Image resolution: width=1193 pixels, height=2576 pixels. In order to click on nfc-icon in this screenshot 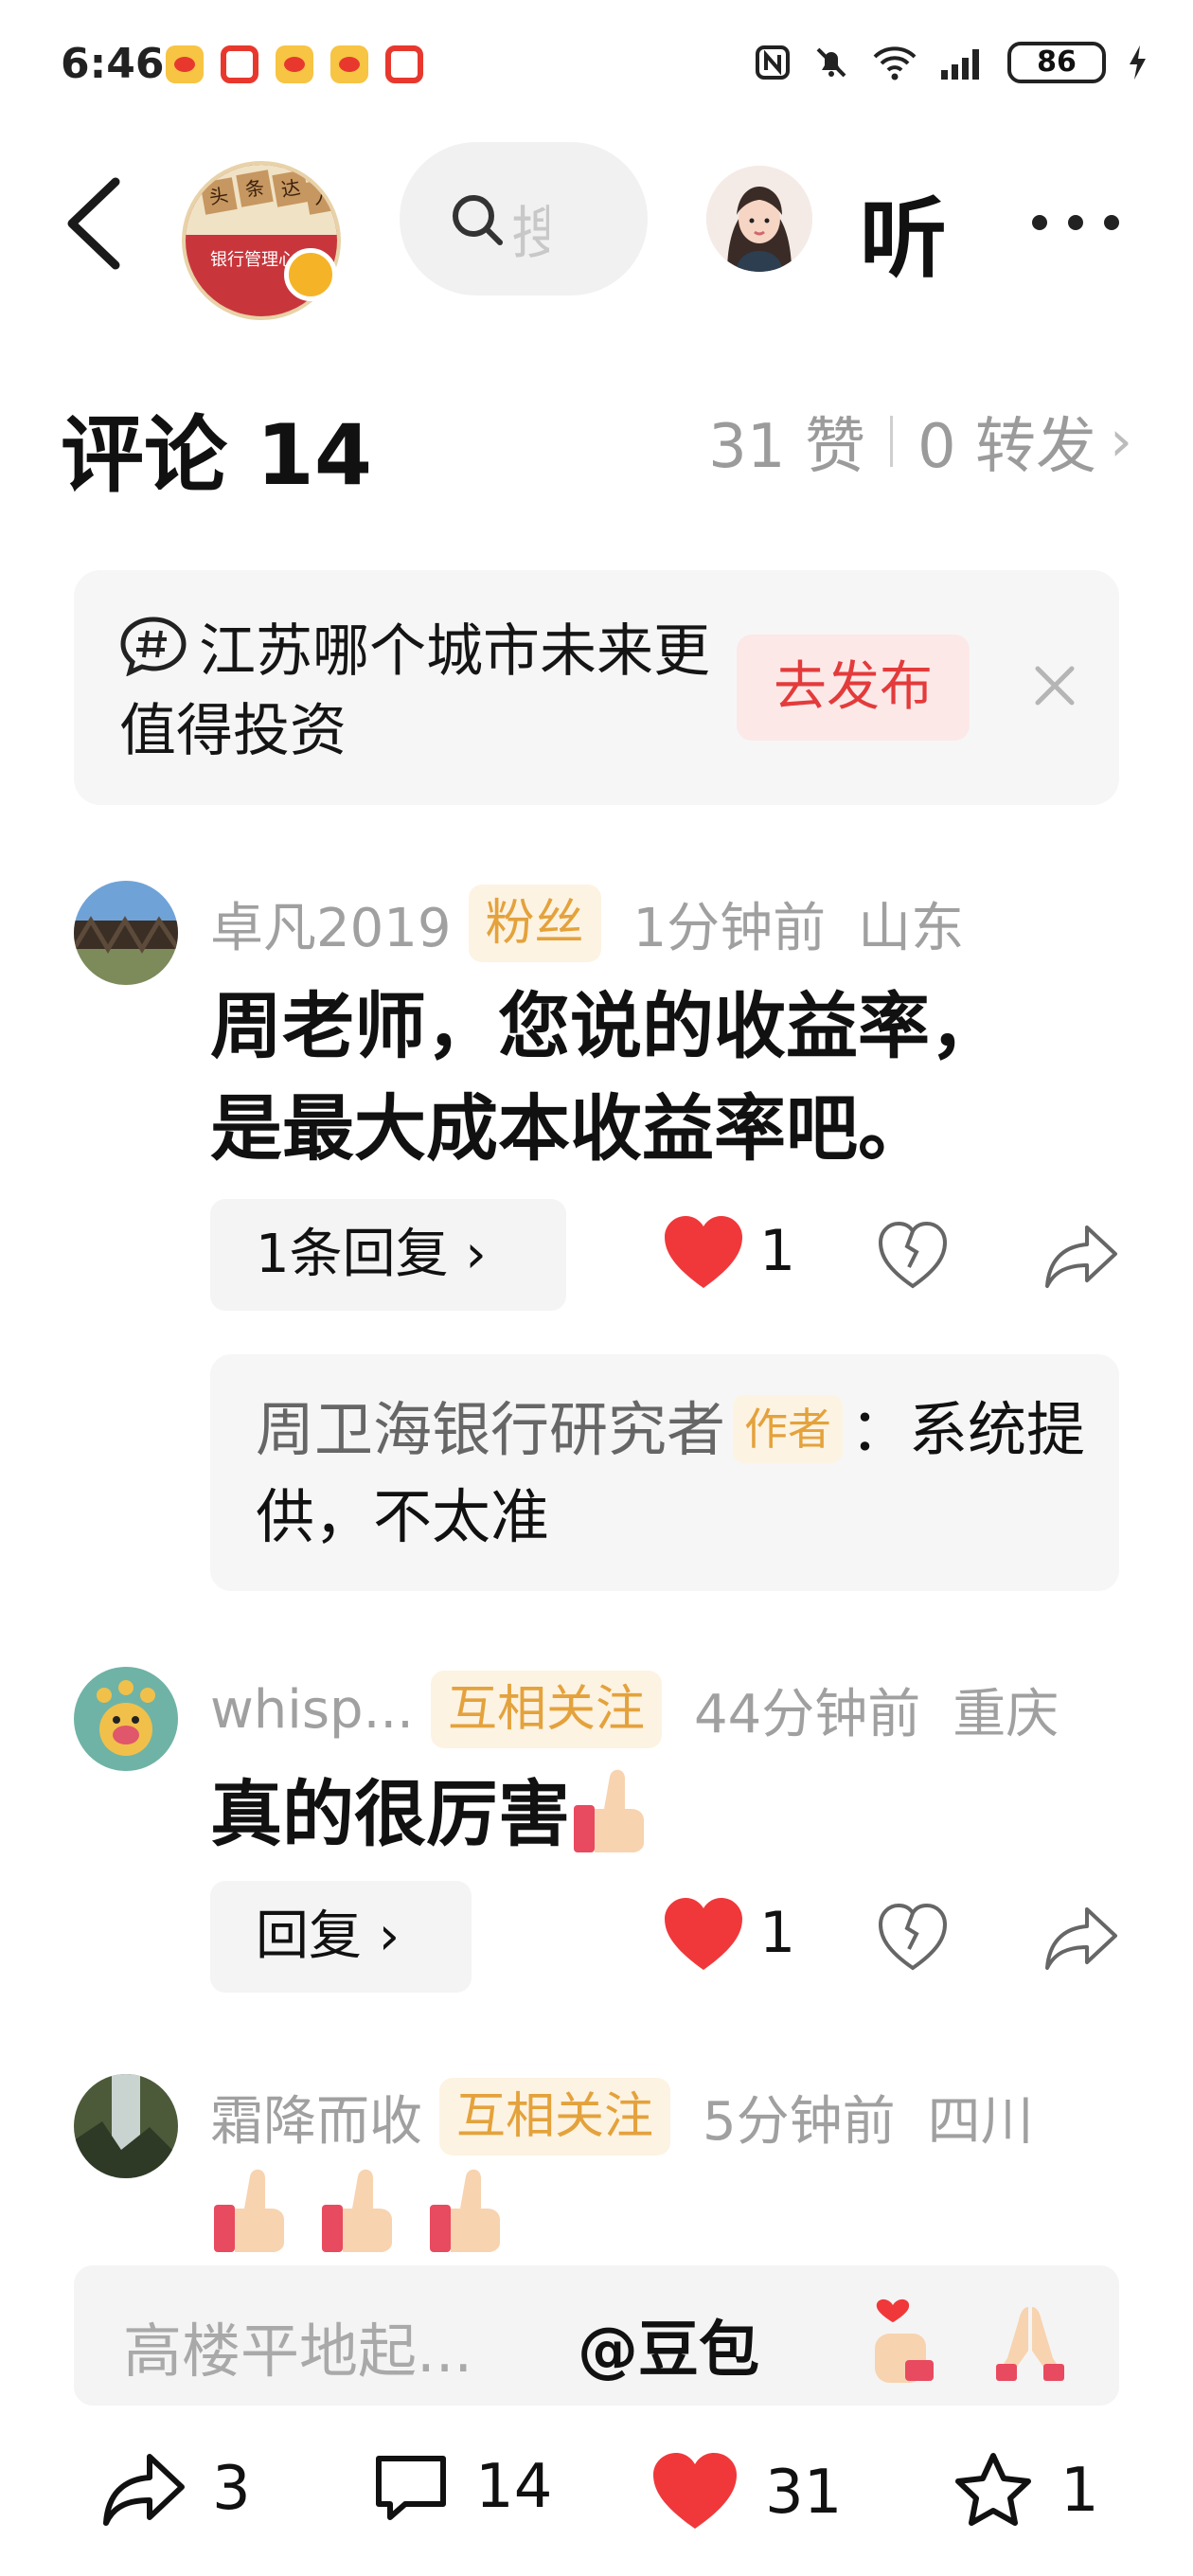, I will do `click(773, 62)`.